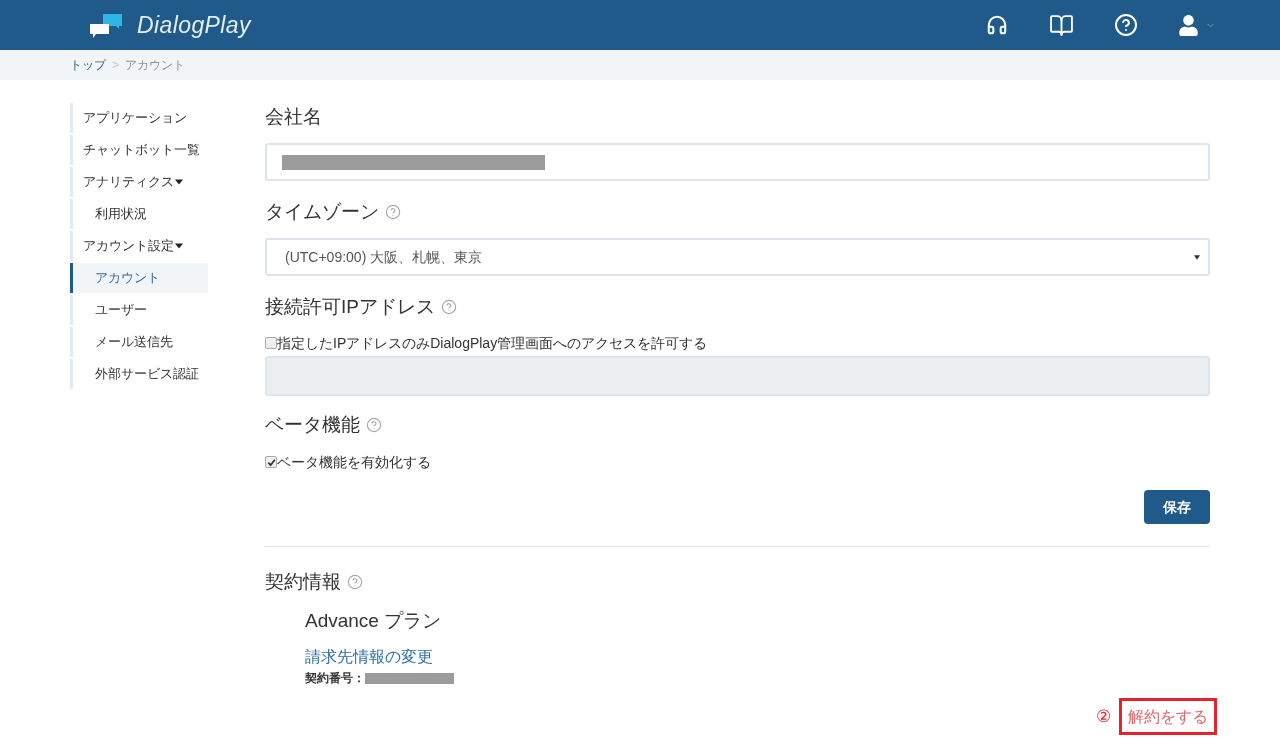  I want to click on checkbox-label: 指定したIPアドレスのみDialogPlay管理画面へのアクセスを許可する, so click(492, 343).